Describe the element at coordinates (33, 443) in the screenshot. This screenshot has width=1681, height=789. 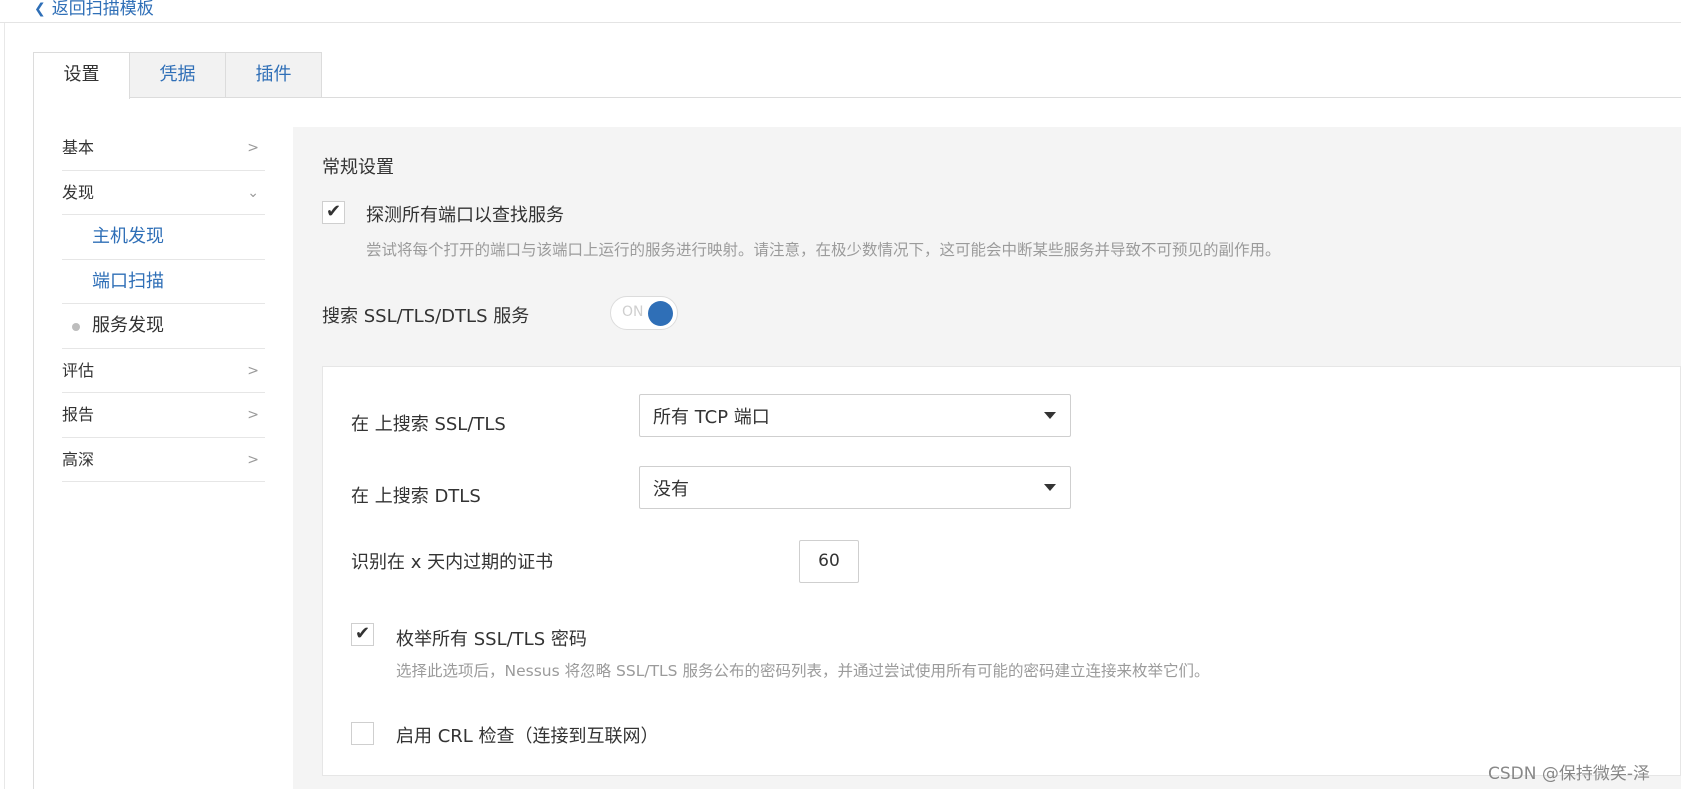
I see `content-left-border` at that location.